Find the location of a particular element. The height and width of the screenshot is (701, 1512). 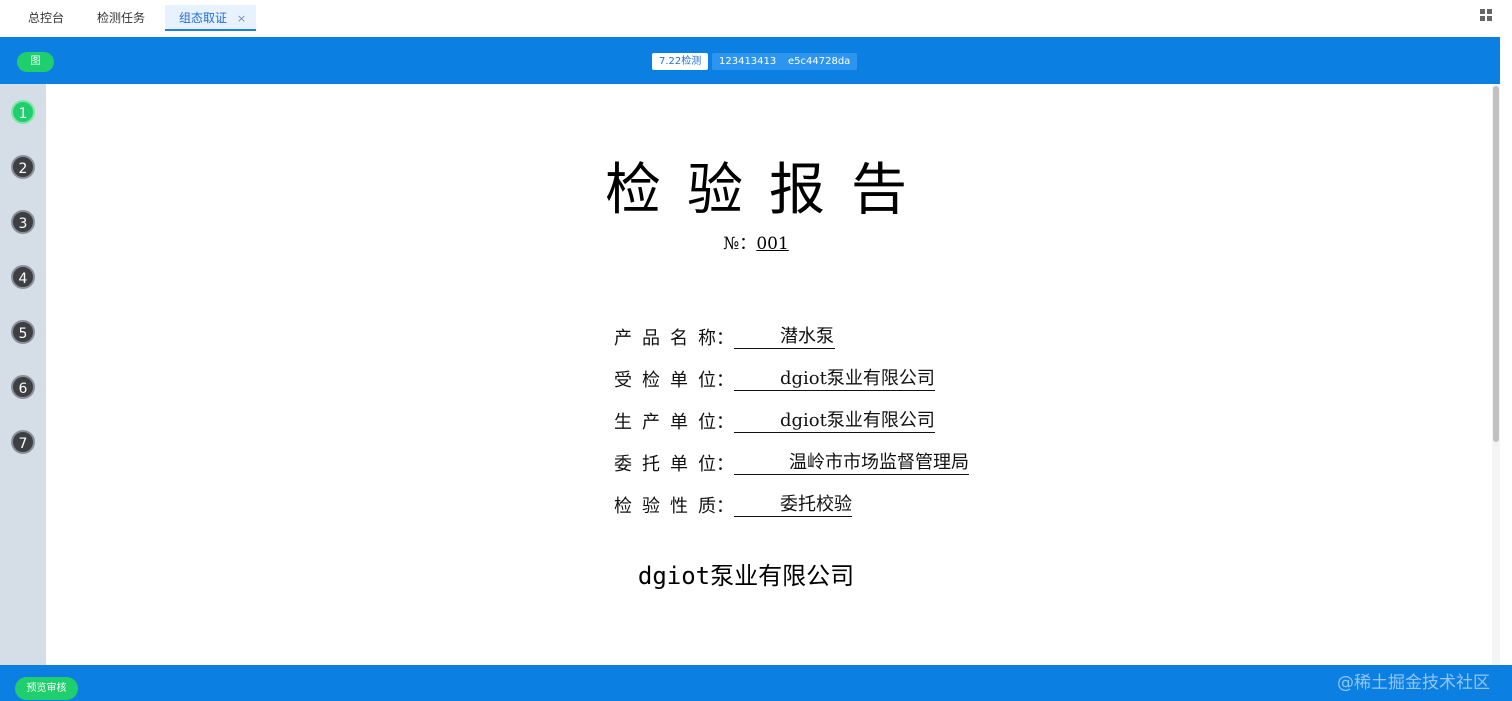

tab-label: 总控台 is located at coordinates (46, 18).